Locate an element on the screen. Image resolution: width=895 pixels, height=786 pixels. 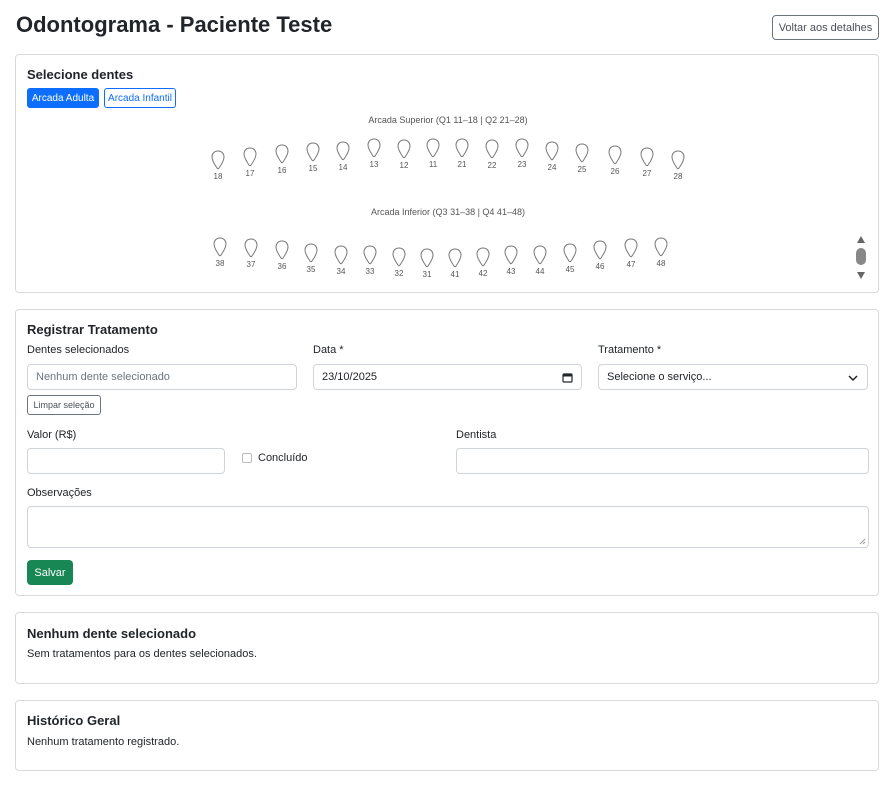
tooth-47: 47 is located at coordinates (631, 258).